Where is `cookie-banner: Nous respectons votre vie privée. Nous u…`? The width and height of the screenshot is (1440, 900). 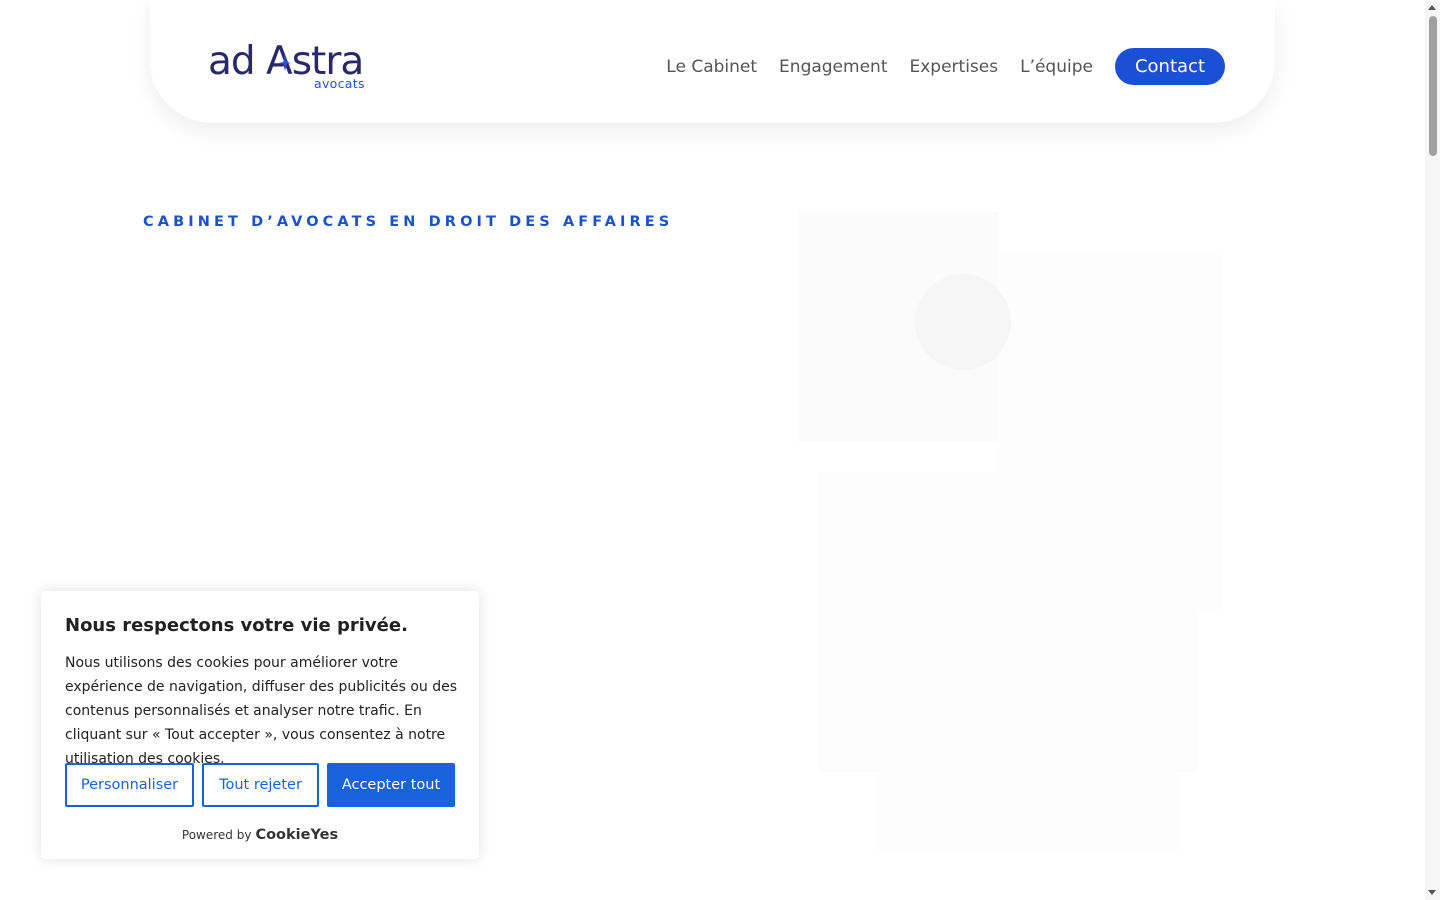 cookie-banner: Nous respectons votre vie privée. Nous u… is located at coordinates (260, 725).